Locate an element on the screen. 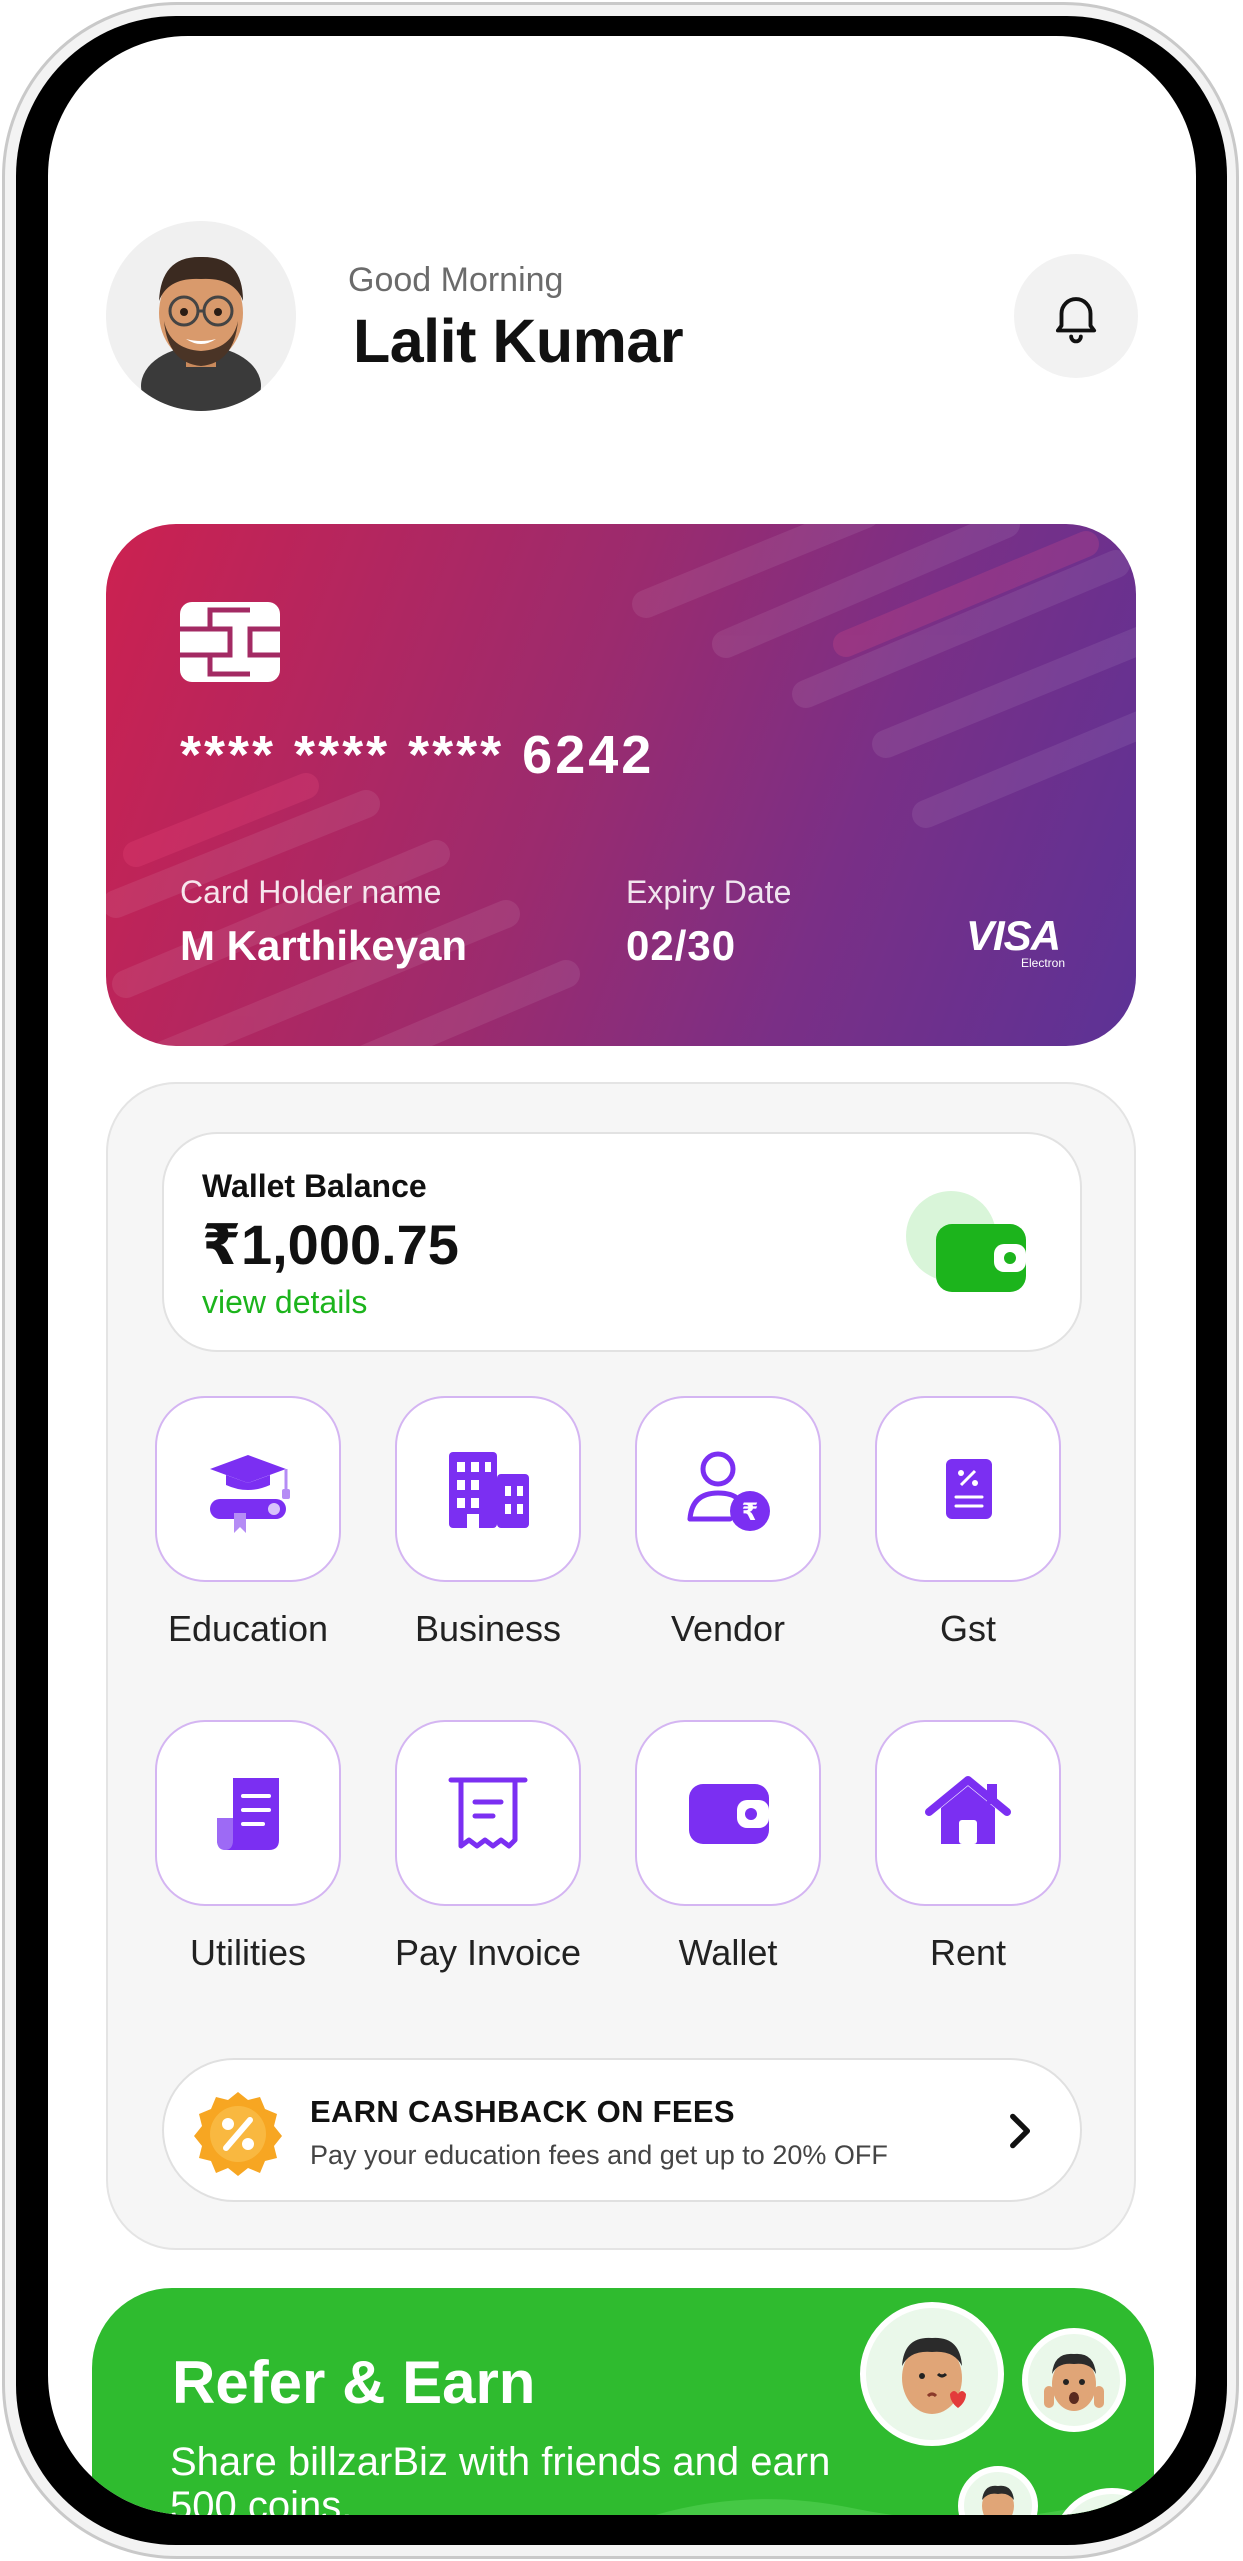 Image resolution: width=1243 pixels, height=2561 pixels. card-holder-label: Card Holder name is located at coordinates (311, 892).